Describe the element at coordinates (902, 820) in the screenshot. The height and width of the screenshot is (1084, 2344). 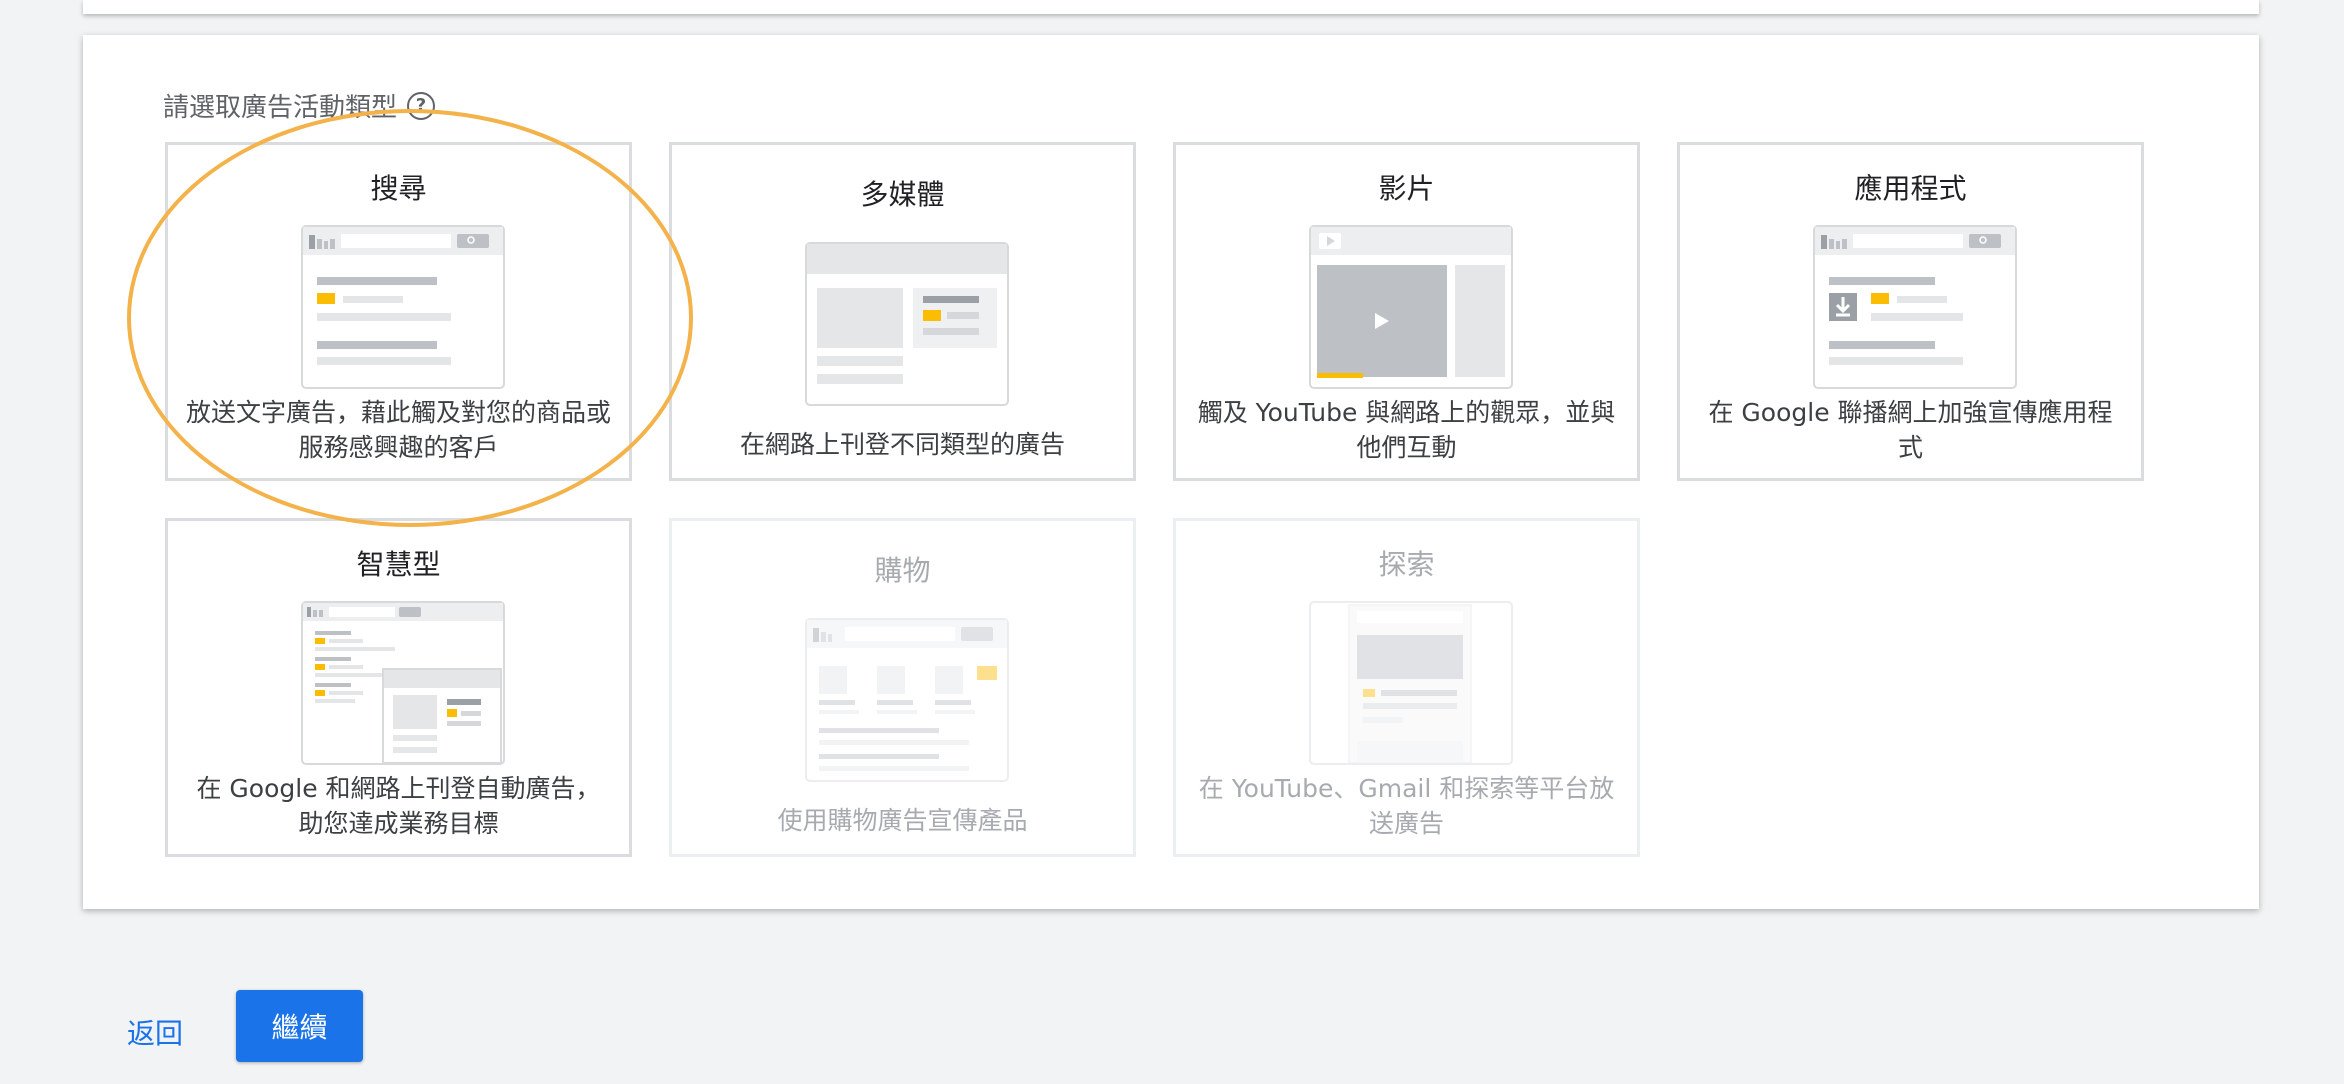
I see `card-description: 使用購物廣告宣傳產品` at that location.